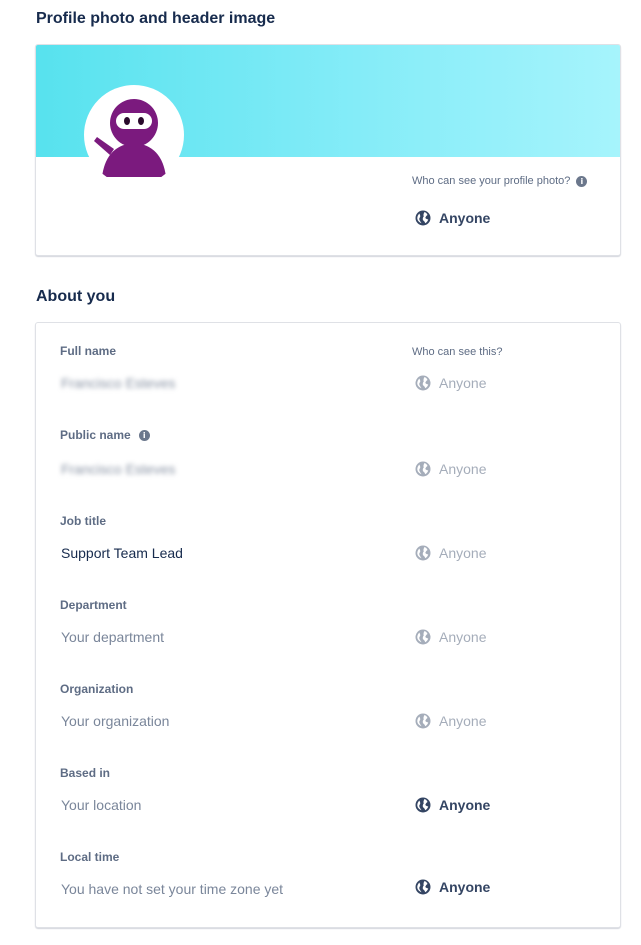 The height and width of the screenshot is (945, 641). I want to click on profile-photo-section-title: Profile photo and header image, so click(156, 18).